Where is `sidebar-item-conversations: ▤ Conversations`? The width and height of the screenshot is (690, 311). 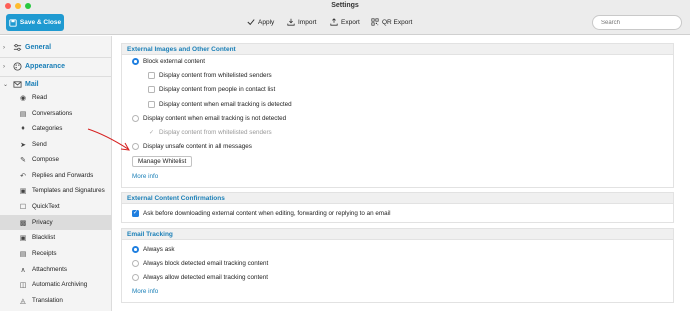
sidebar-item-conversations: ▤ Conversations is located at coordinates (56, 113).